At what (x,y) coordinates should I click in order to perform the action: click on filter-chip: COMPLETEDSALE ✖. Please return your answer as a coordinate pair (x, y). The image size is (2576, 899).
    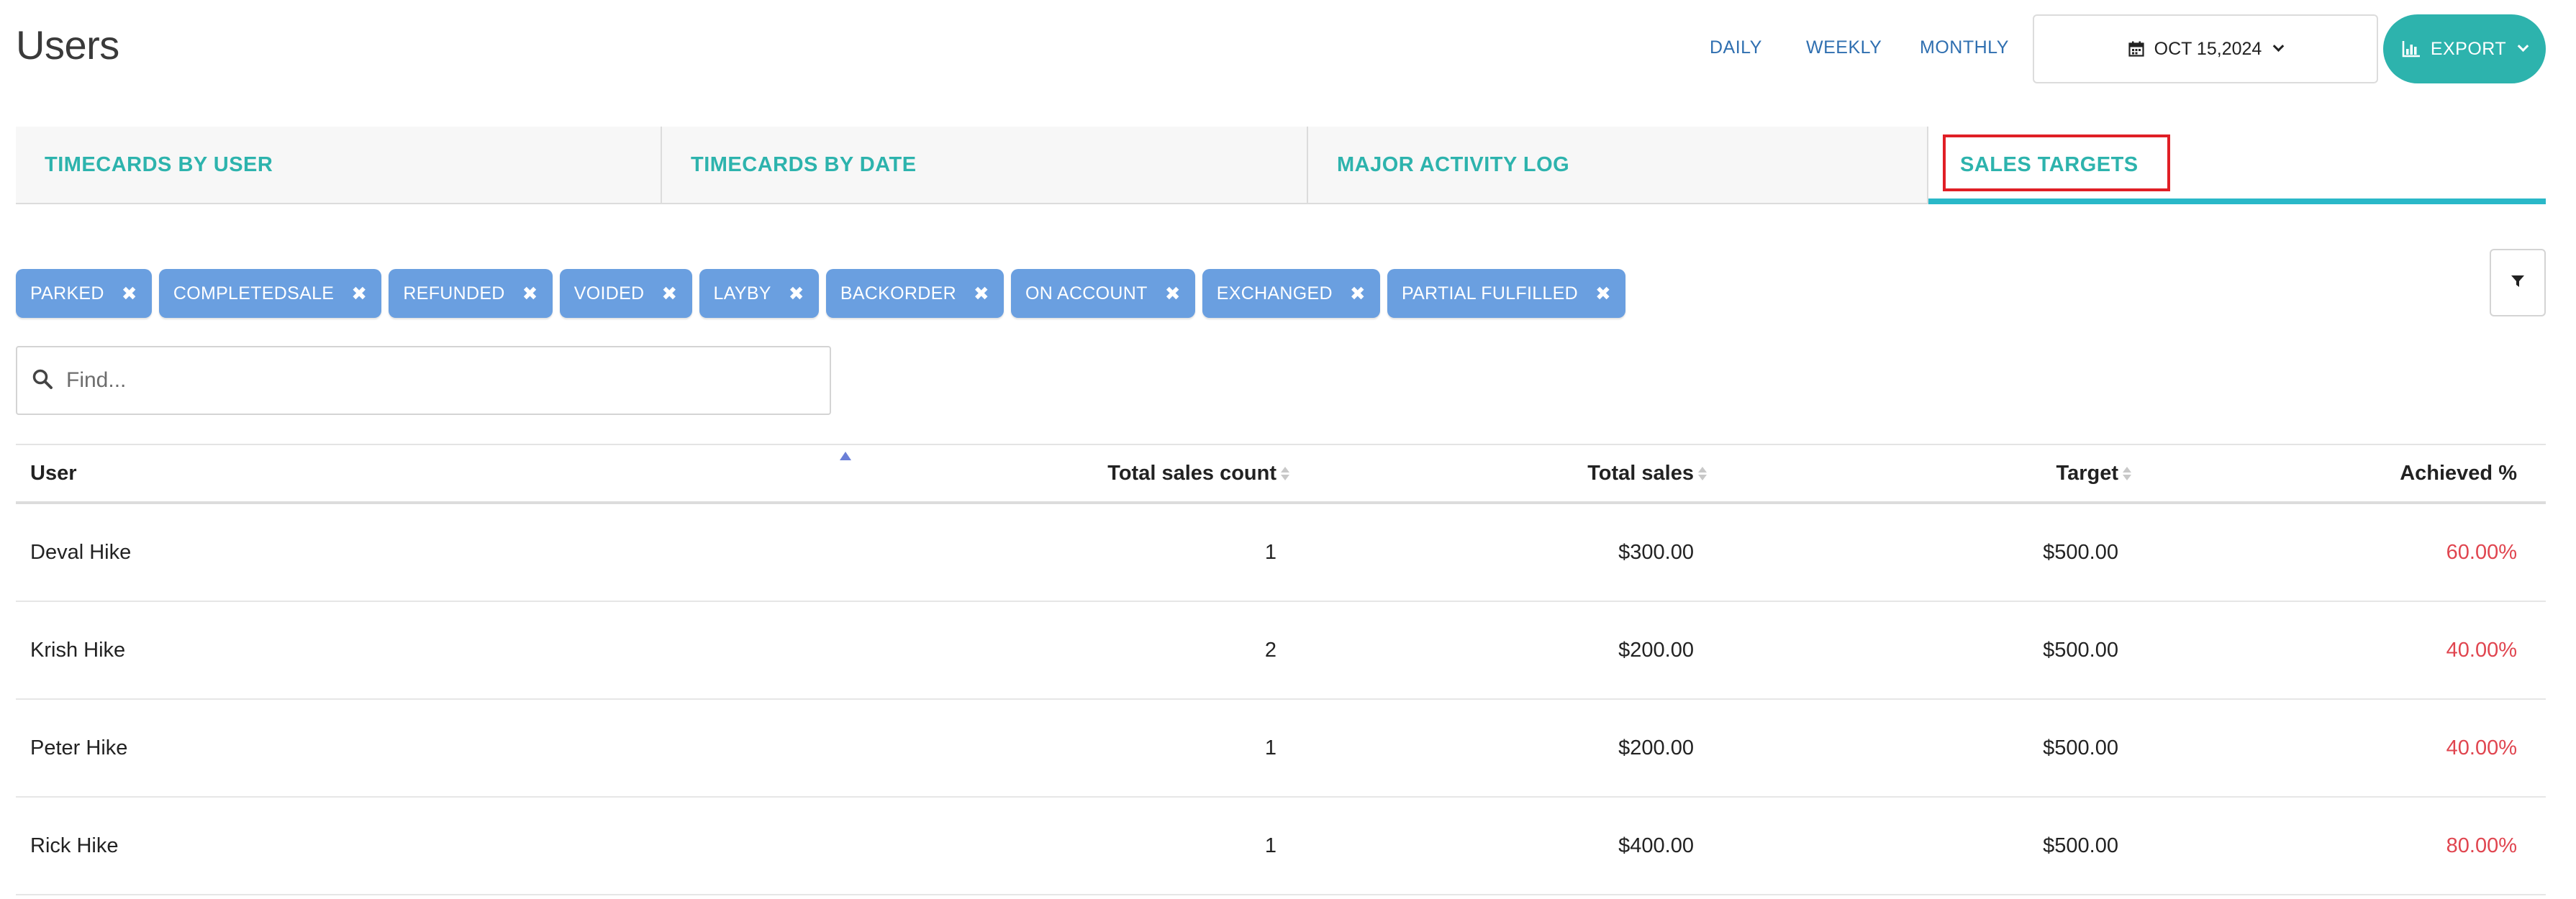
    Looking at the image, I should click on (270, 293).